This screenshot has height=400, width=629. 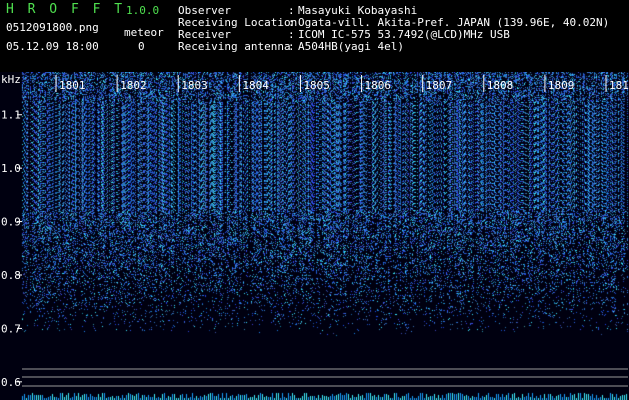 I want to click on time-label-4: 1805, so click(x=316, y=85).